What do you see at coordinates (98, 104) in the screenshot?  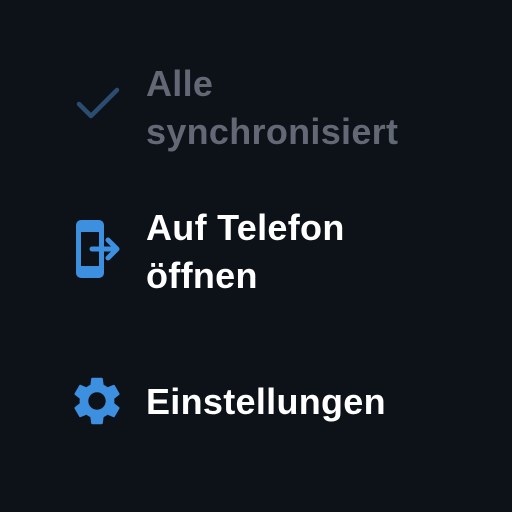 I see `checkmark-icon` at bounding box center [98, 104].